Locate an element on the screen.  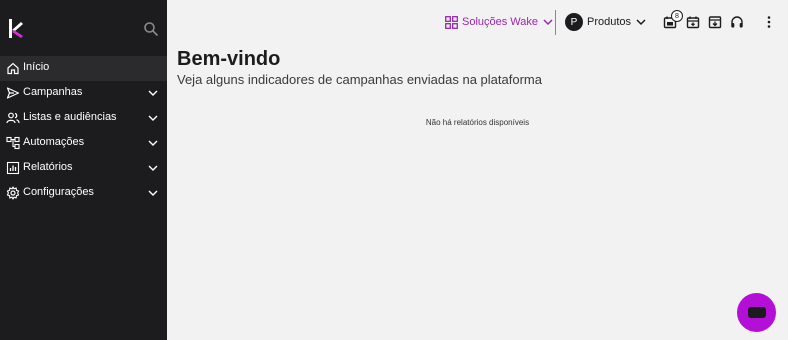
home-icon is located at coordinates (13, 68).